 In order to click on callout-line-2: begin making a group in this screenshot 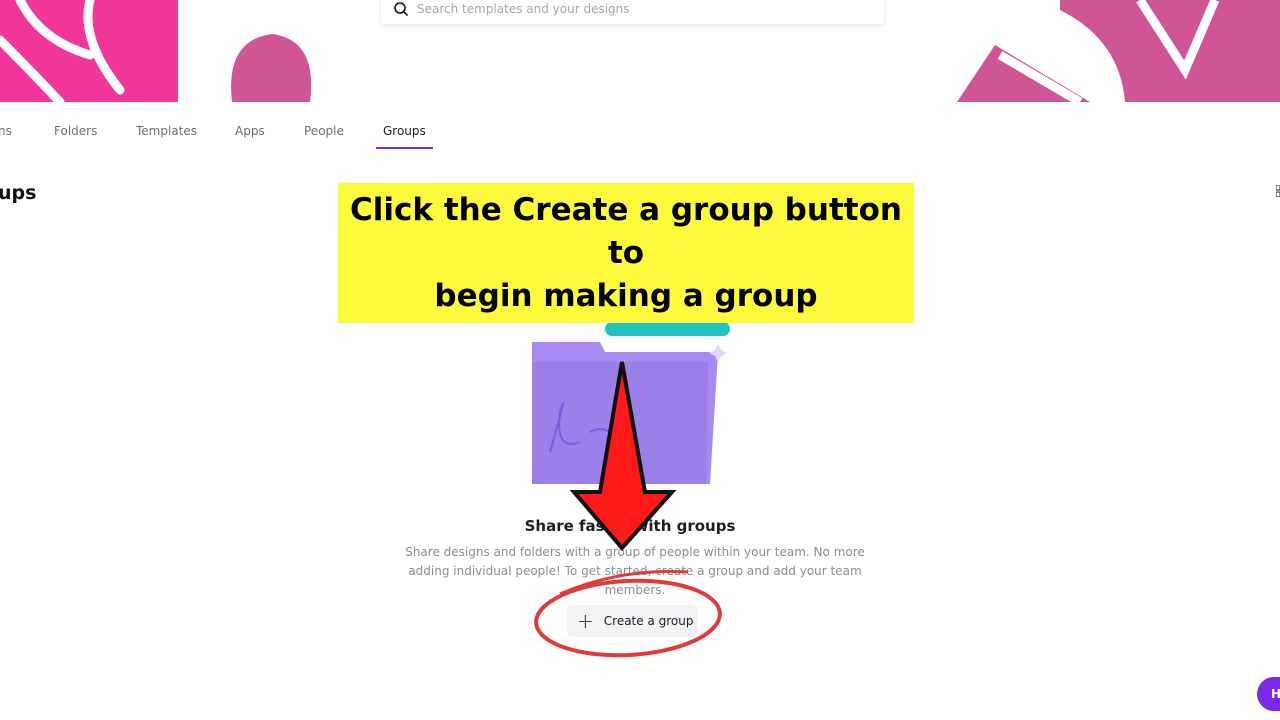, I will do `click(626, 295)`.